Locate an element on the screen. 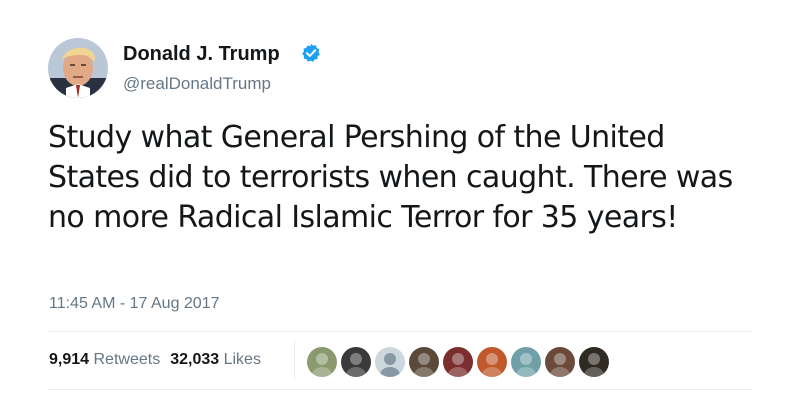  tweet-timestamp: 11:45 AM - 17 Aug 2017 is located at coordinates (134, 304).